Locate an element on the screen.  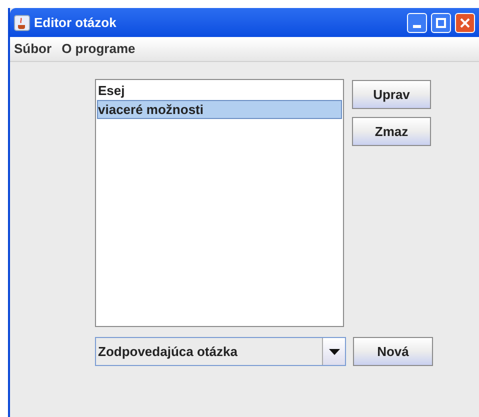
maximize-button is located at coordinates (441, 22).